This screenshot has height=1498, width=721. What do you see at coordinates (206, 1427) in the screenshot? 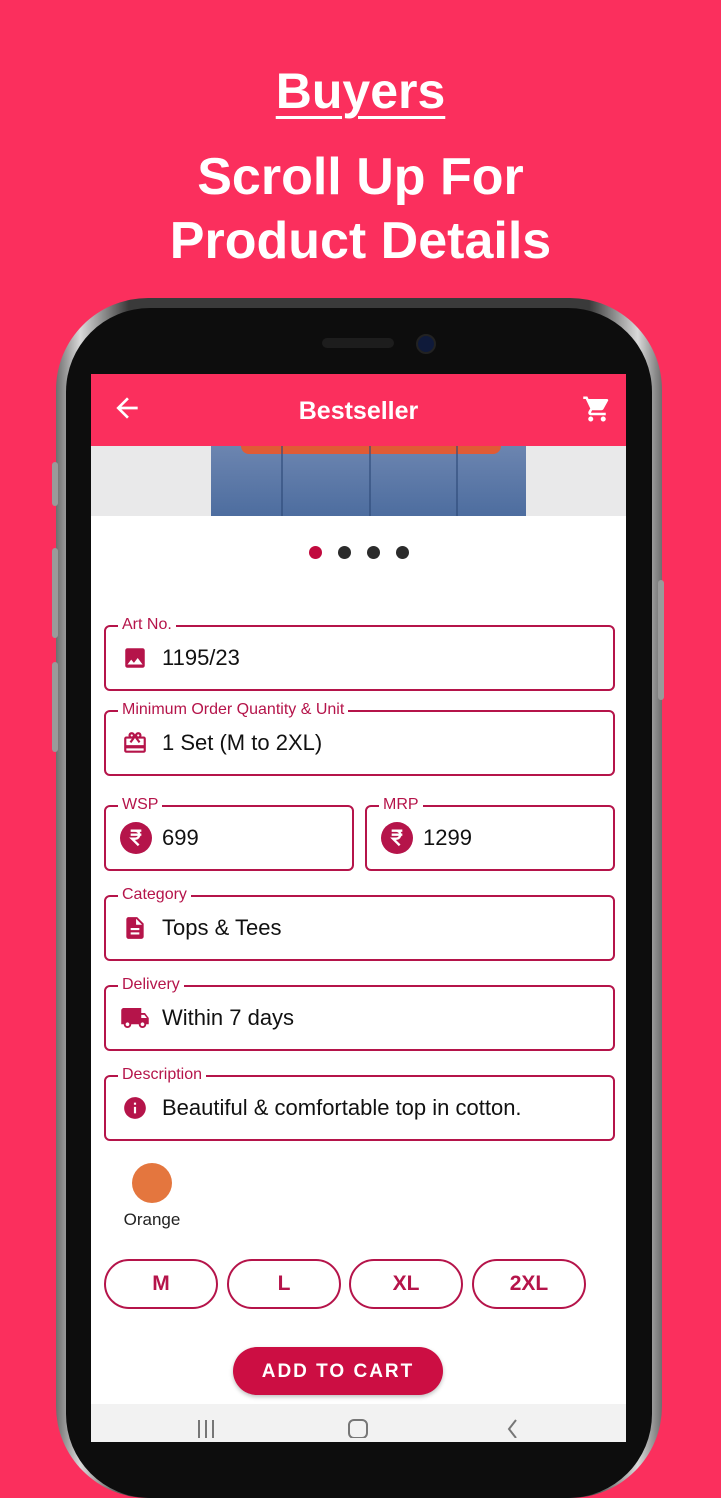
I see `recent-apps-icon` at bounding box center [206, 1427].